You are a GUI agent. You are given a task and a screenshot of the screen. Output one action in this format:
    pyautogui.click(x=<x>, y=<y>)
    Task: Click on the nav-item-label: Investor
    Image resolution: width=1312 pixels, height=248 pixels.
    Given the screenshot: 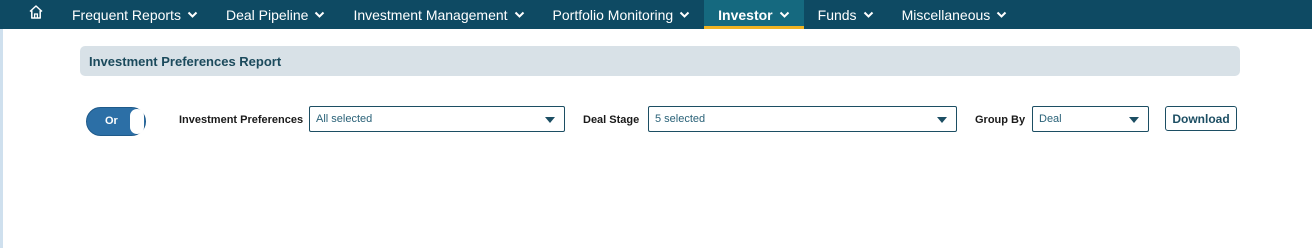 What is the action you would take?
    pyautogui.click(x=745, y=14)
    